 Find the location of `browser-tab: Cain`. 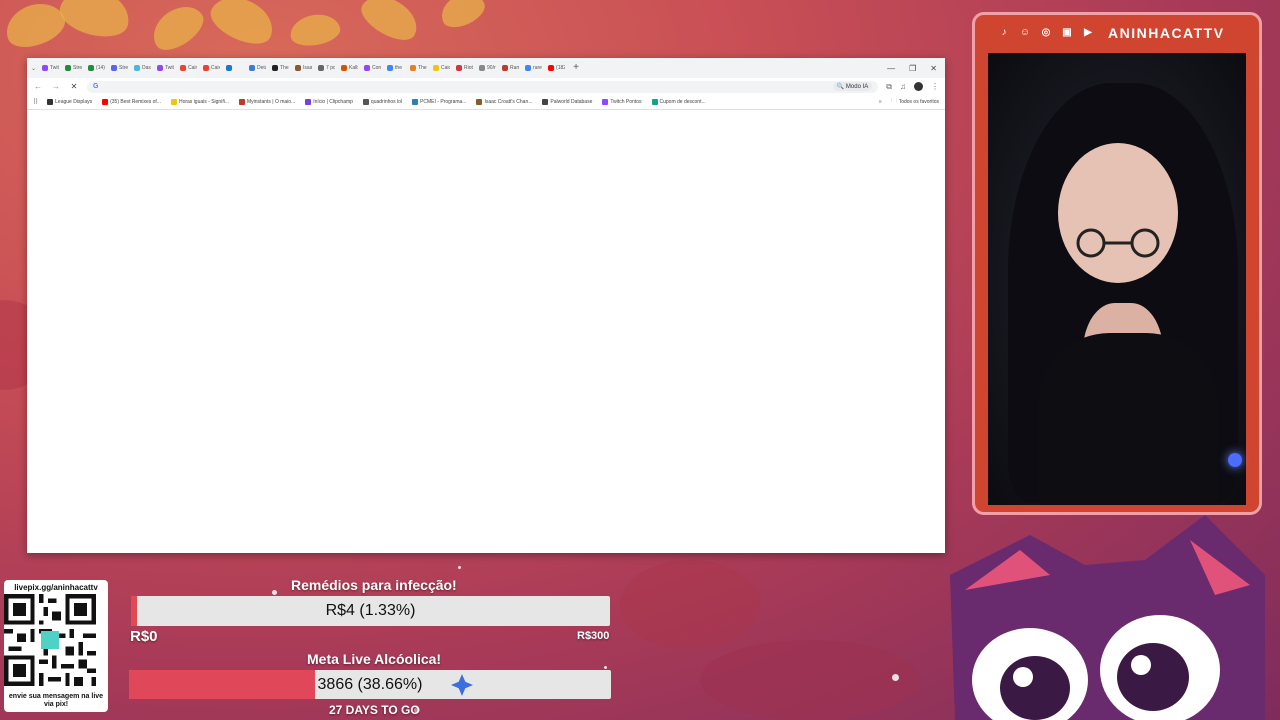

browser-tab: Cain is located at coordinates (188, 68).